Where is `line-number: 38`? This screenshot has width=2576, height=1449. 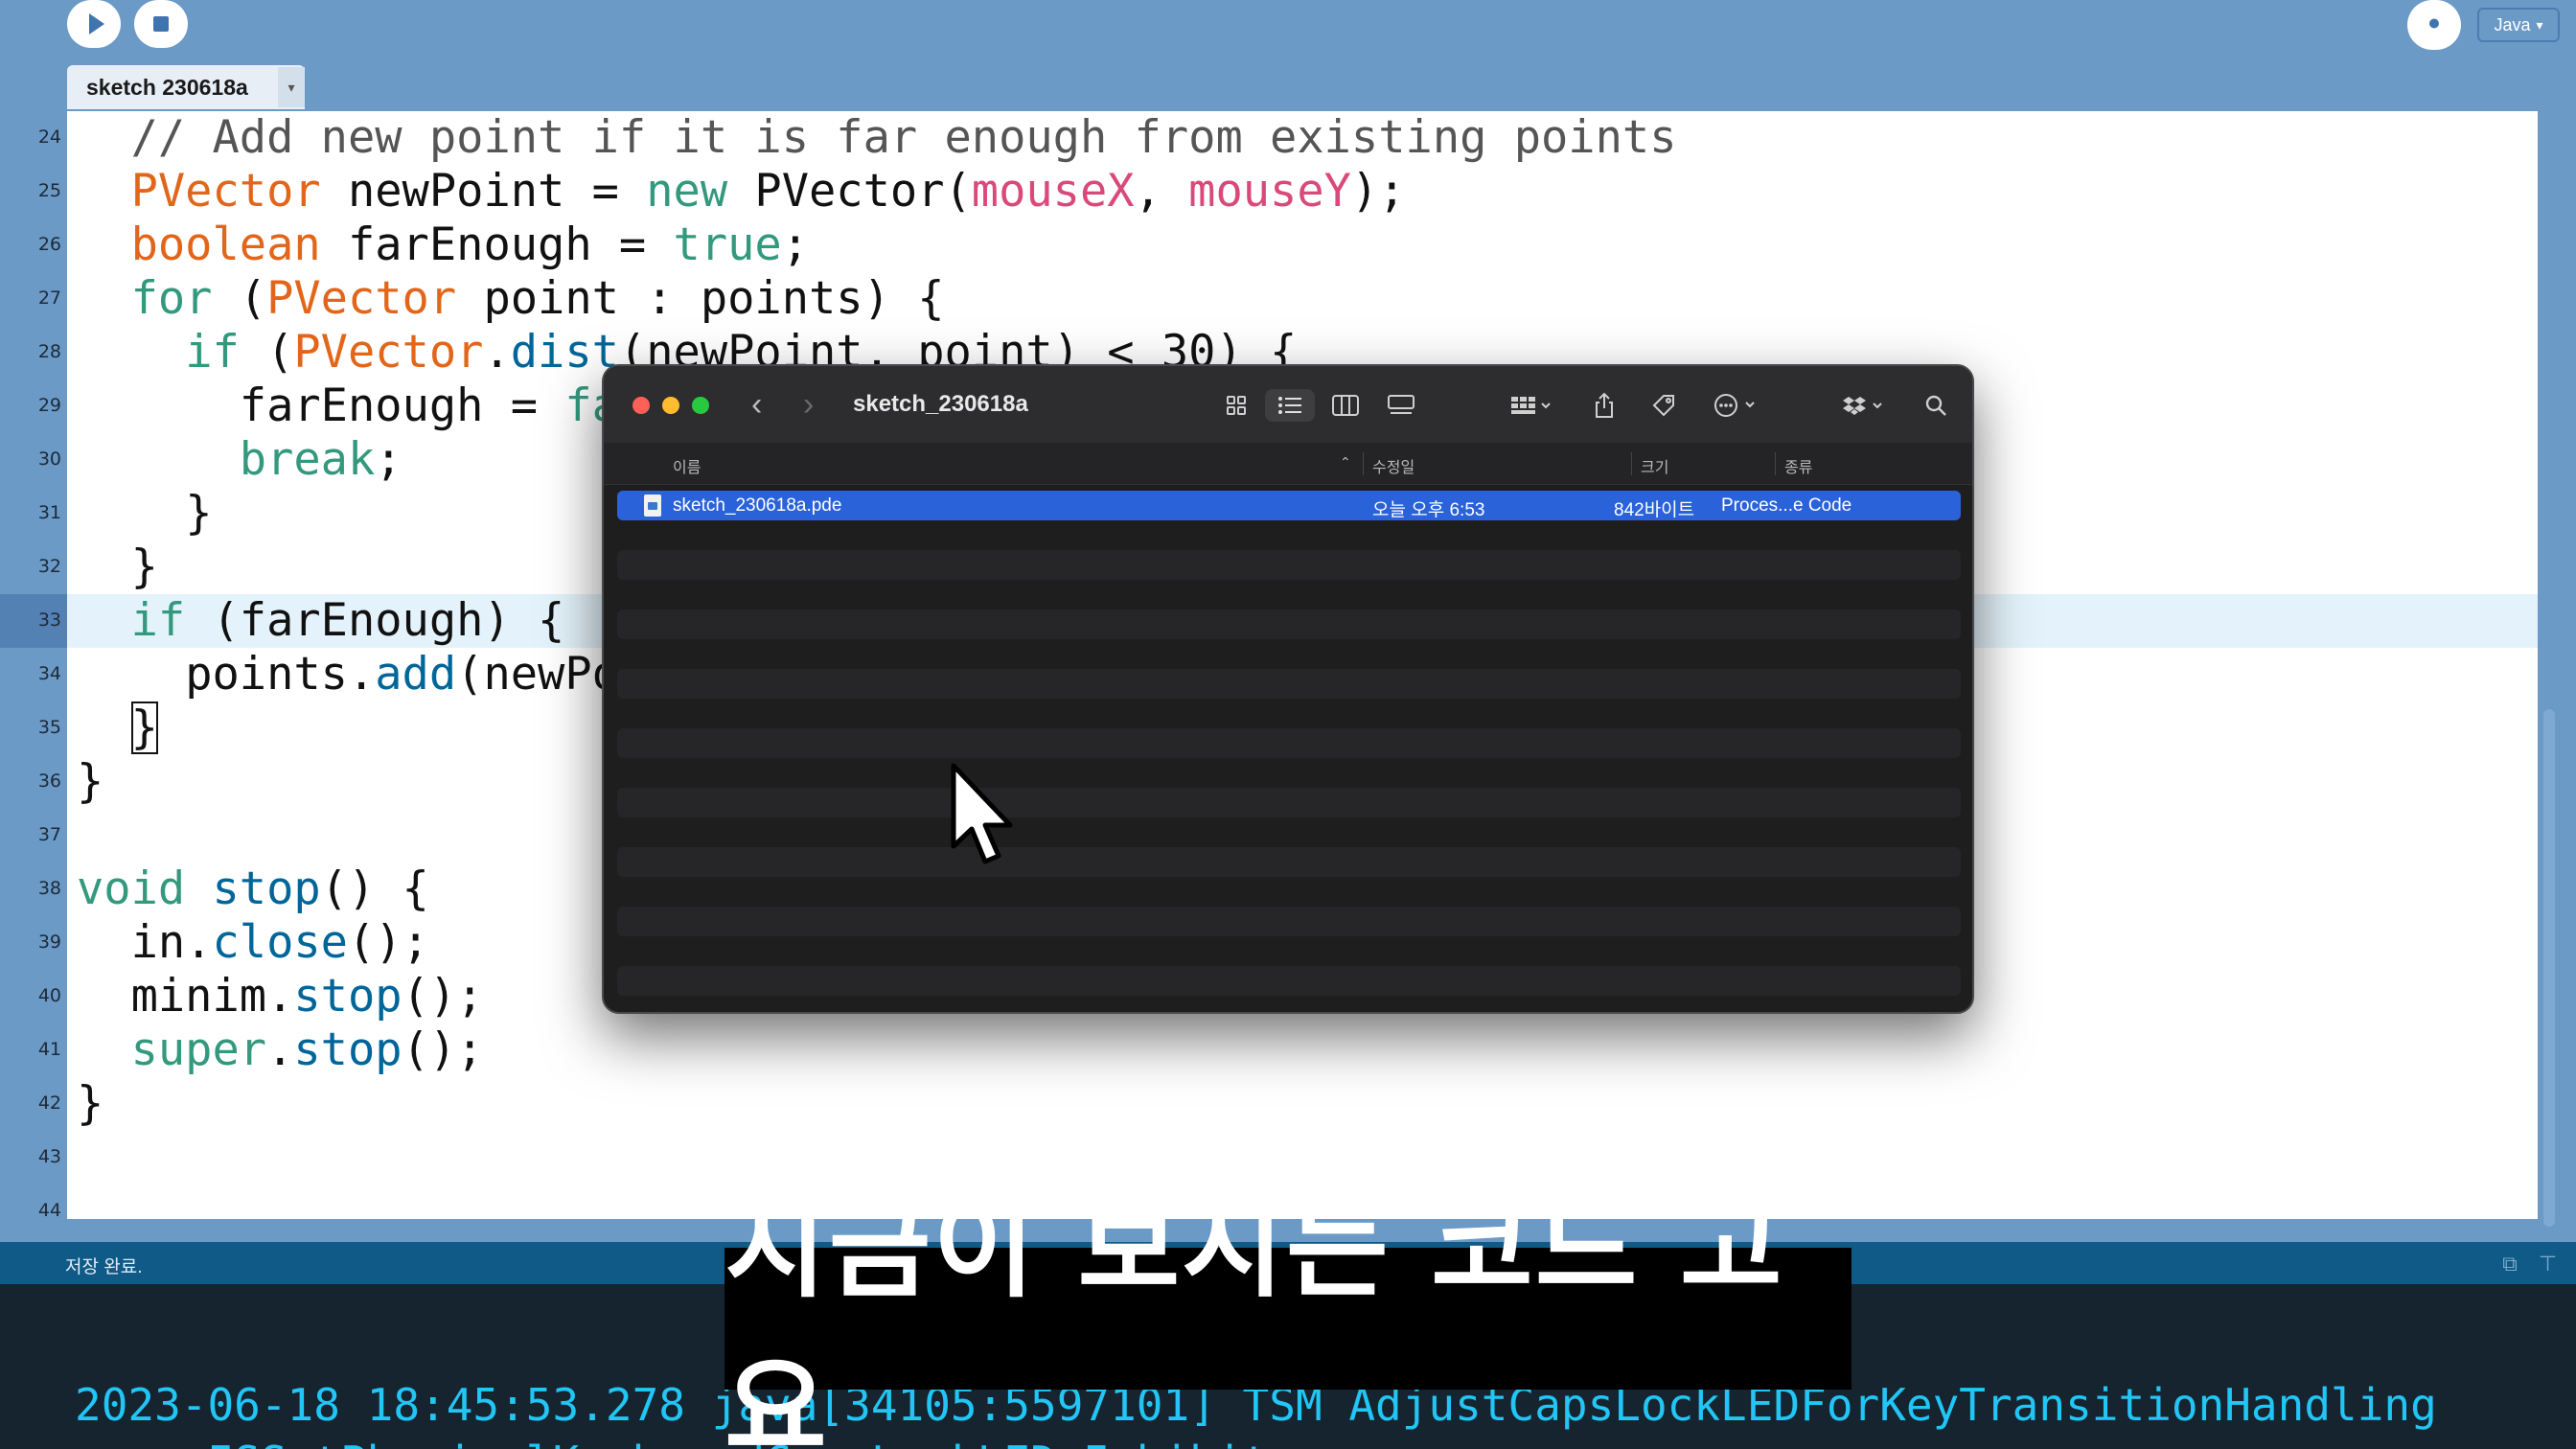
line-number: 38 is located at coordinates (49, 888).